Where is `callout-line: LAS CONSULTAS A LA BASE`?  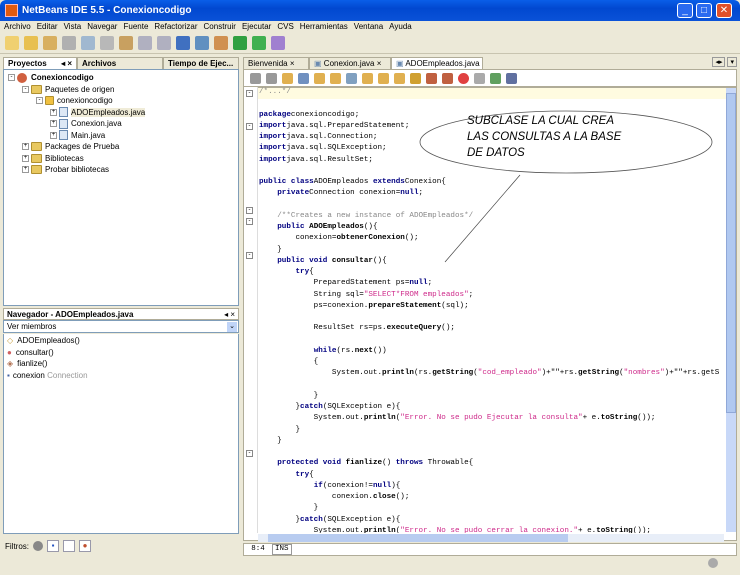 callout-line: LAS CONSULTAS A LA BASE is located at coordinates (544, 137).